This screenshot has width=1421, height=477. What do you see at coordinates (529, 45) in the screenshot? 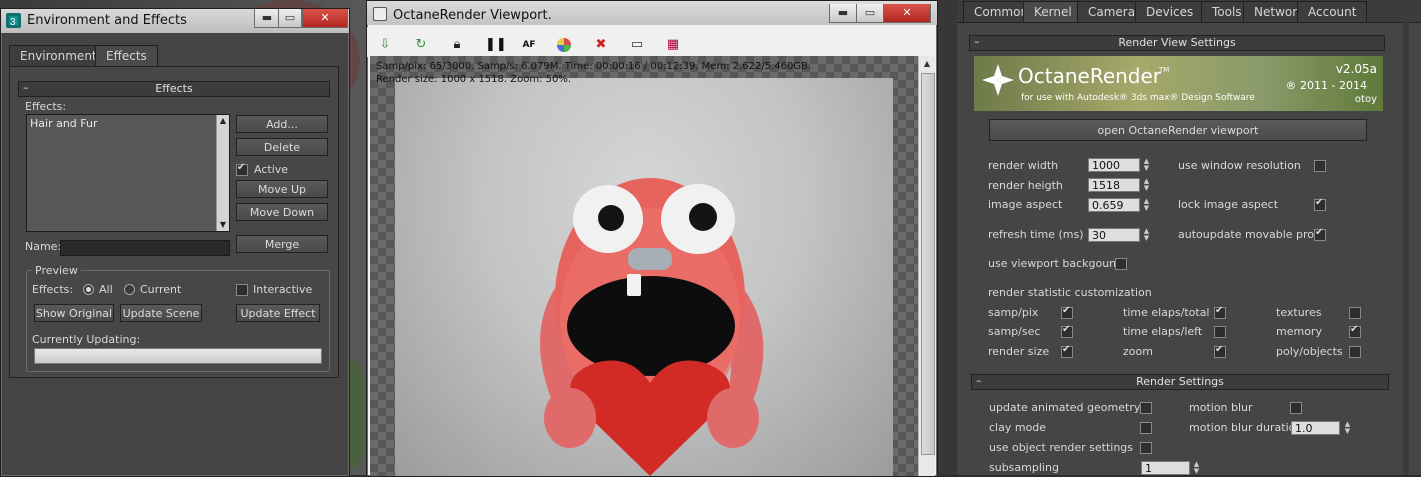
I see `af-icon: AF` at bounding box center [529, 45].